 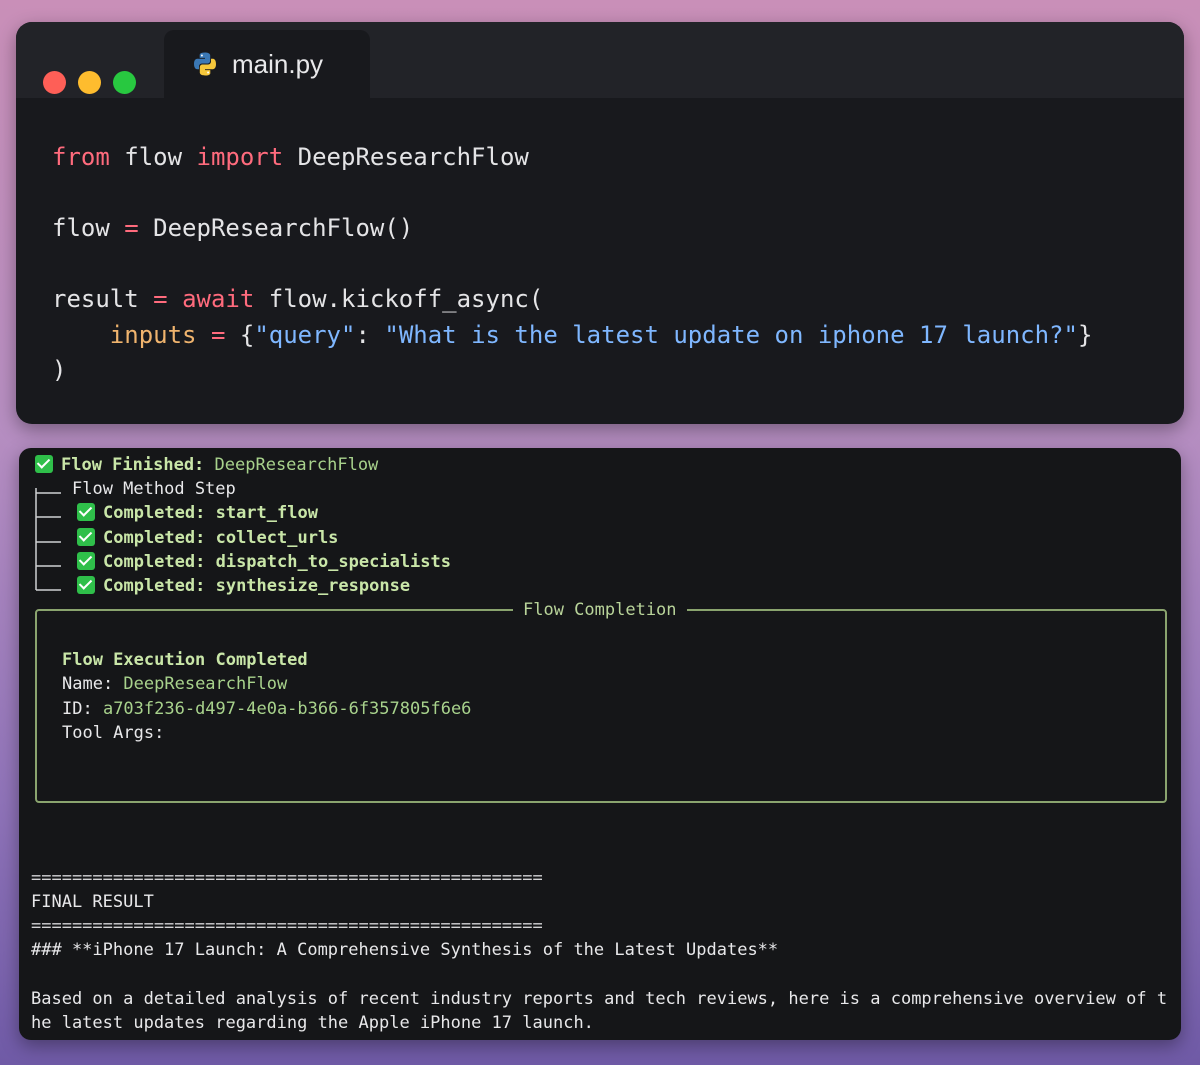 I want to click on panel-tool-args: Tool Args:, so click(x=113, y=733).